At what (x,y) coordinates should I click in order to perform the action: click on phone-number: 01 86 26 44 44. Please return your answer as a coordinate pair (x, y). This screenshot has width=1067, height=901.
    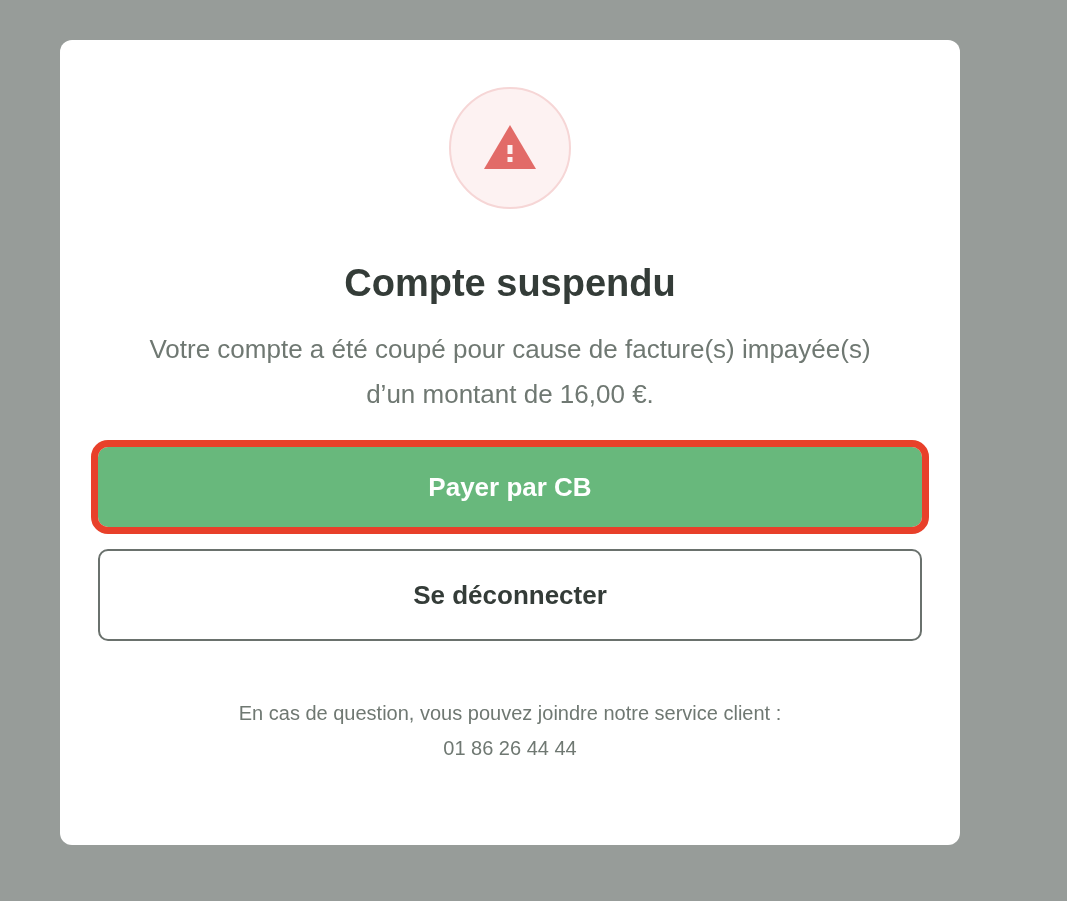
    Looking at the image, I should click on (510, 748).